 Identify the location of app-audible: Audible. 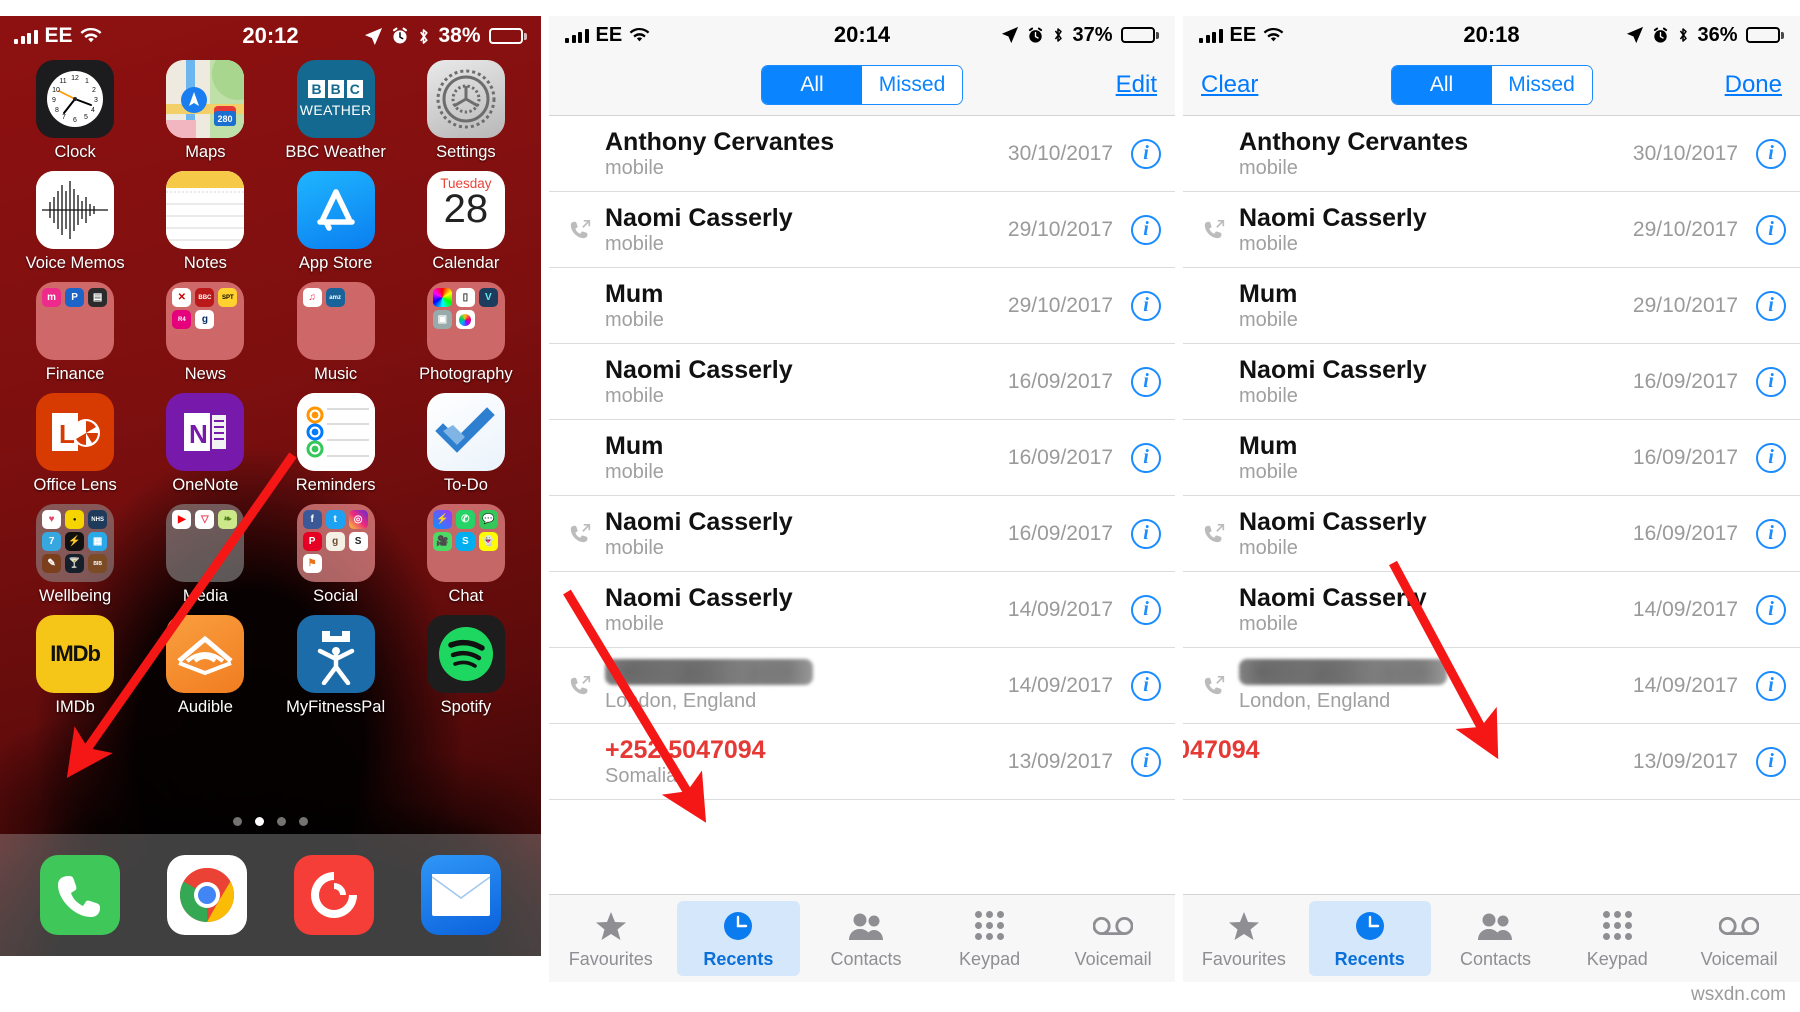
(205, 666).